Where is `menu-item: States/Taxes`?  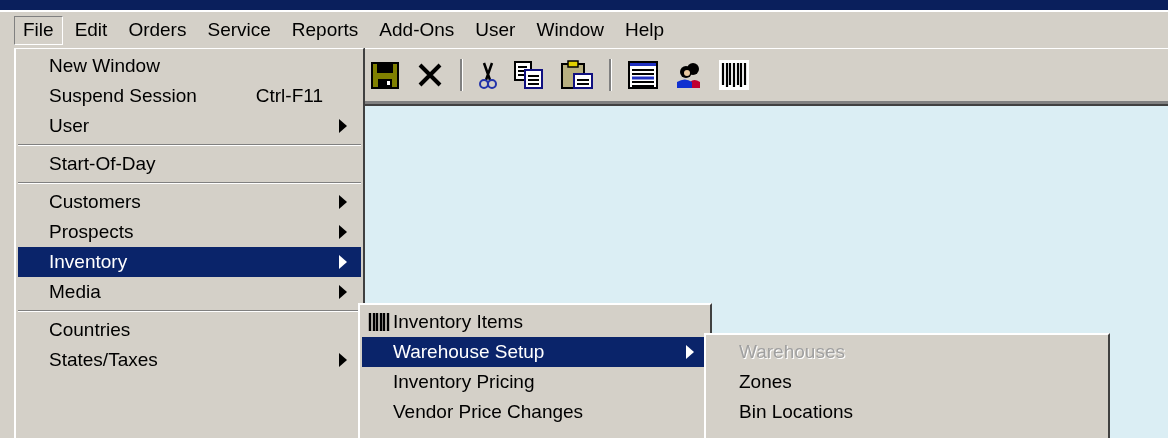 menu-item: States/Taxes is located at coordinates (189, 360).